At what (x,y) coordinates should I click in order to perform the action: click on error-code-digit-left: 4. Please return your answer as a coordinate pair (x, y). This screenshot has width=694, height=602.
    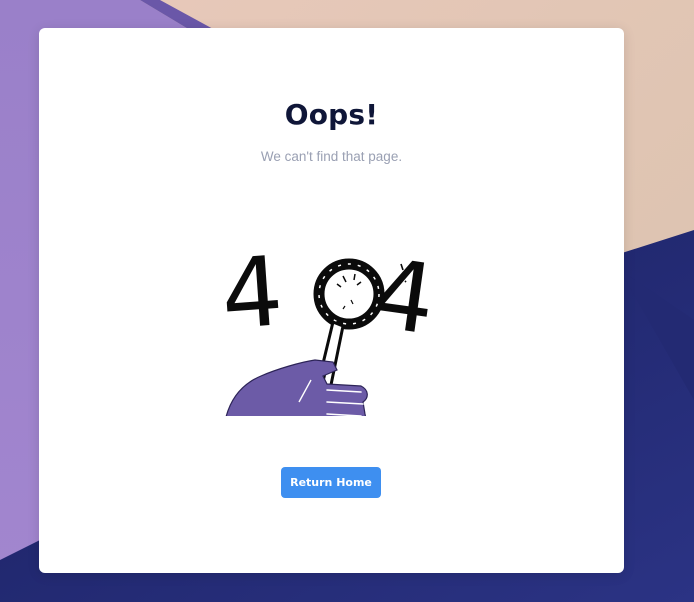
    Looking at the image, I should click on (252, 293).